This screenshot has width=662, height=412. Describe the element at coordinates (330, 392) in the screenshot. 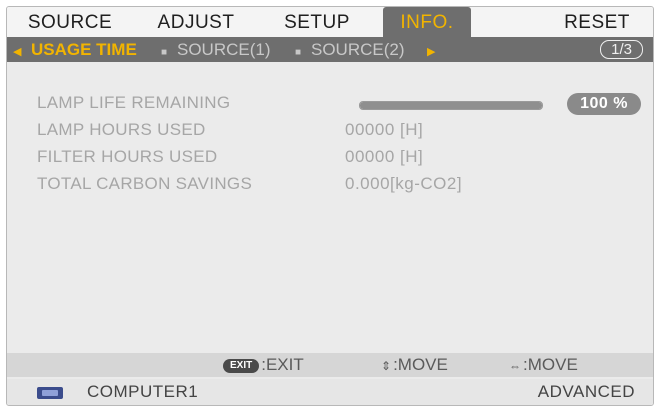

I see `status-bar: COMPUTER1 ADVANCED` at that location.